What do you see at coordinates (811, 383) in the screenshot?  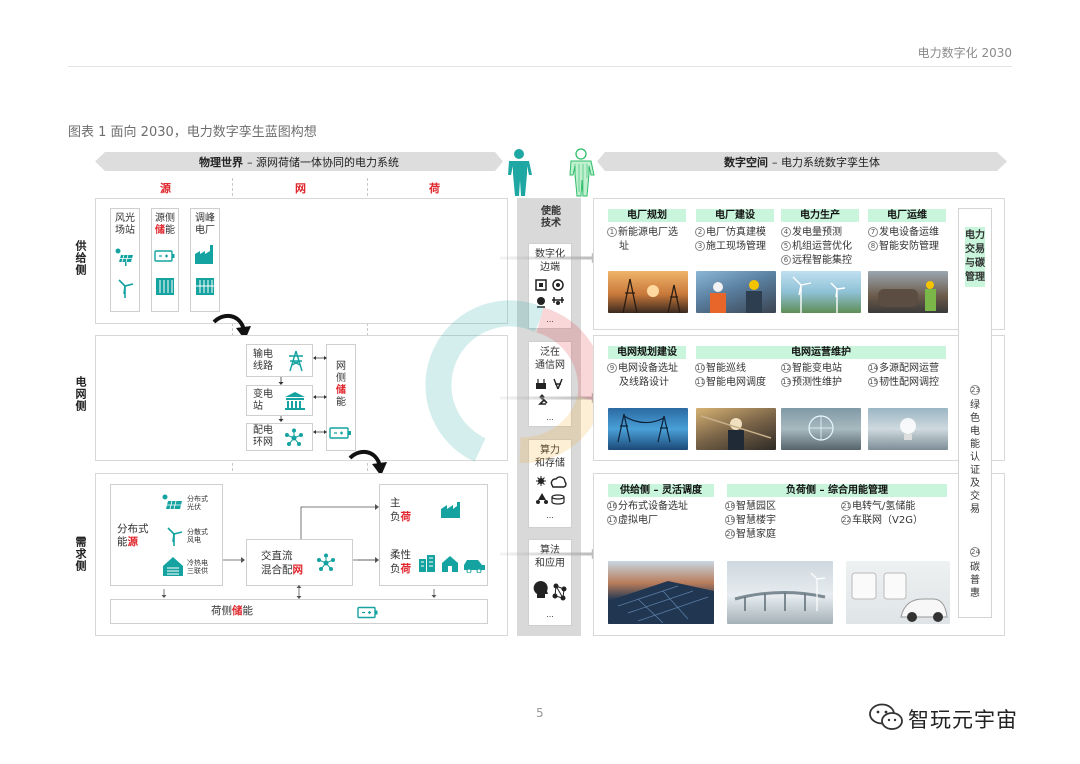 I see `item-13: 13预测性维护` at bounding box center [811, 383].